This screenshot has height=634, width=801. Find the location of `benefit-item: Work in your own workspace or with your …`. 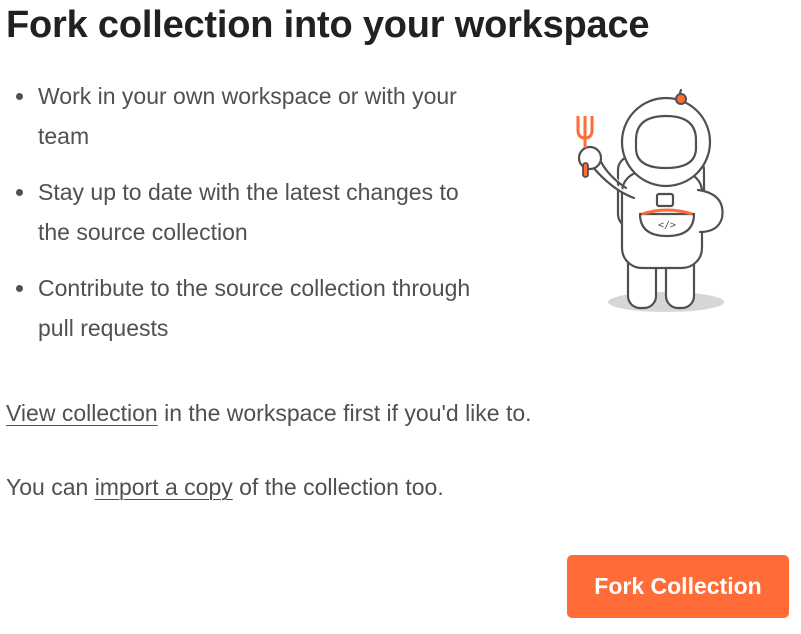

benefit-item: Work in your own workspace or with your … is located at coordinates (241, 116).